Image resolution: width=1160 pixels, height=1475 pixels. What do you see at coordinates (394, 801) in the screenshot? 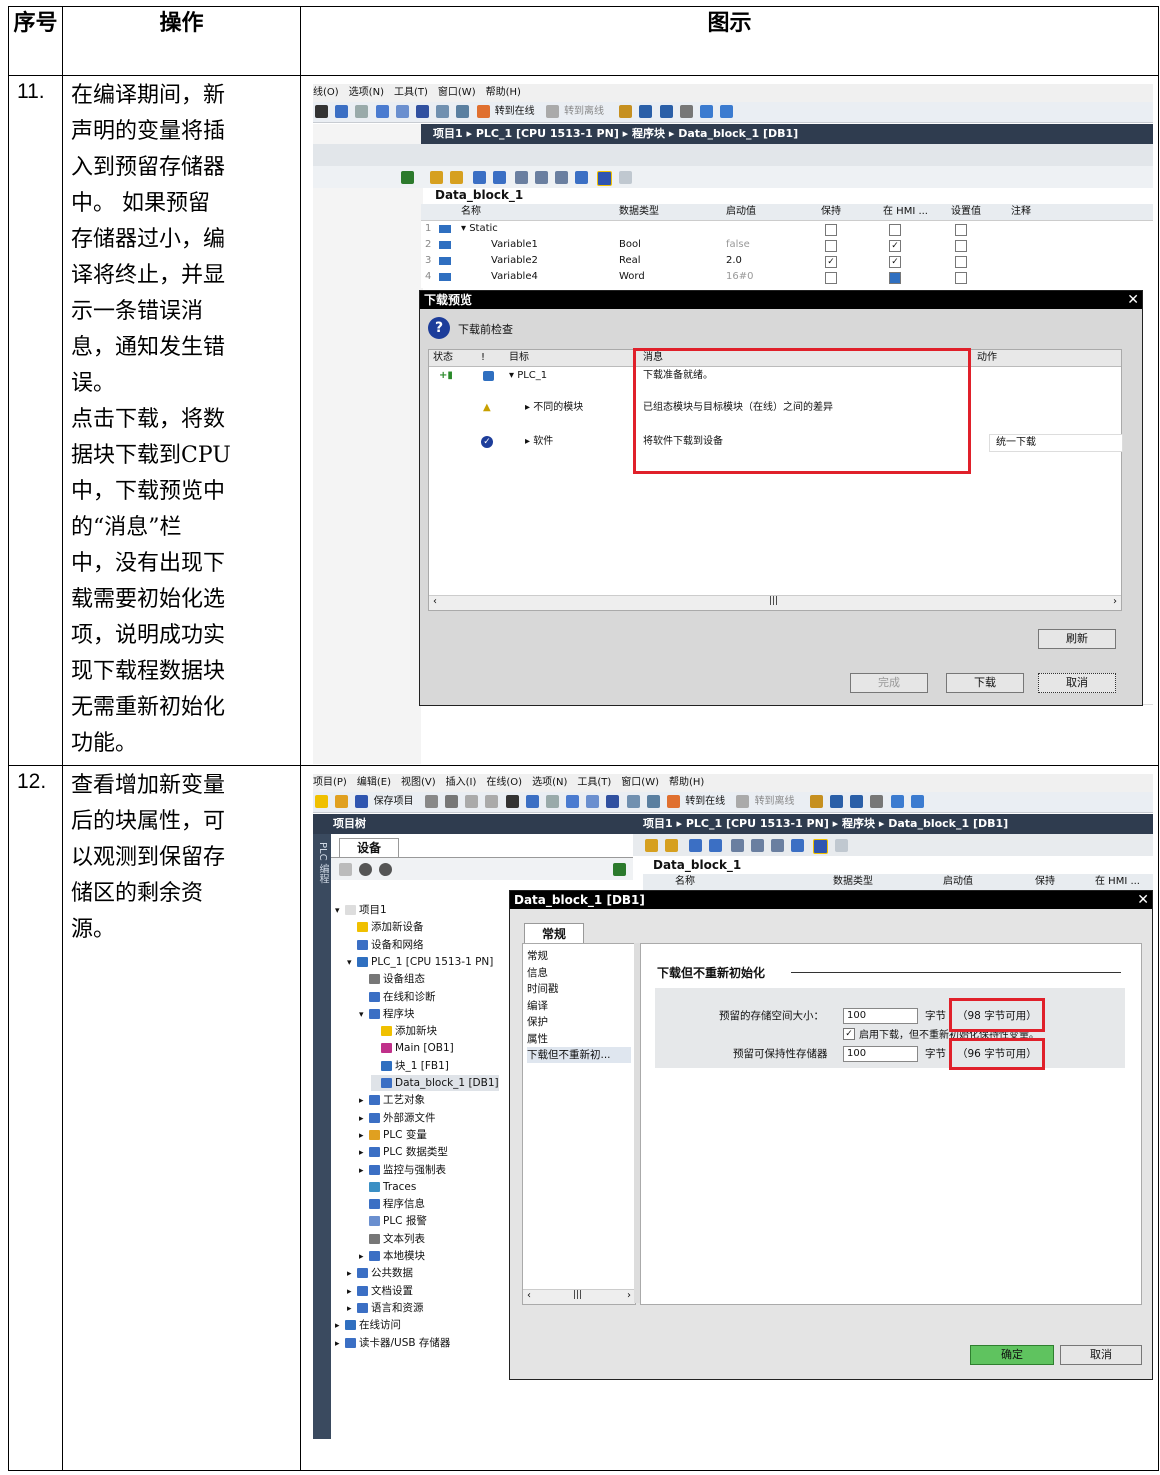
I see `save-project-button: 保存项目` at bounding box center [394, 801].